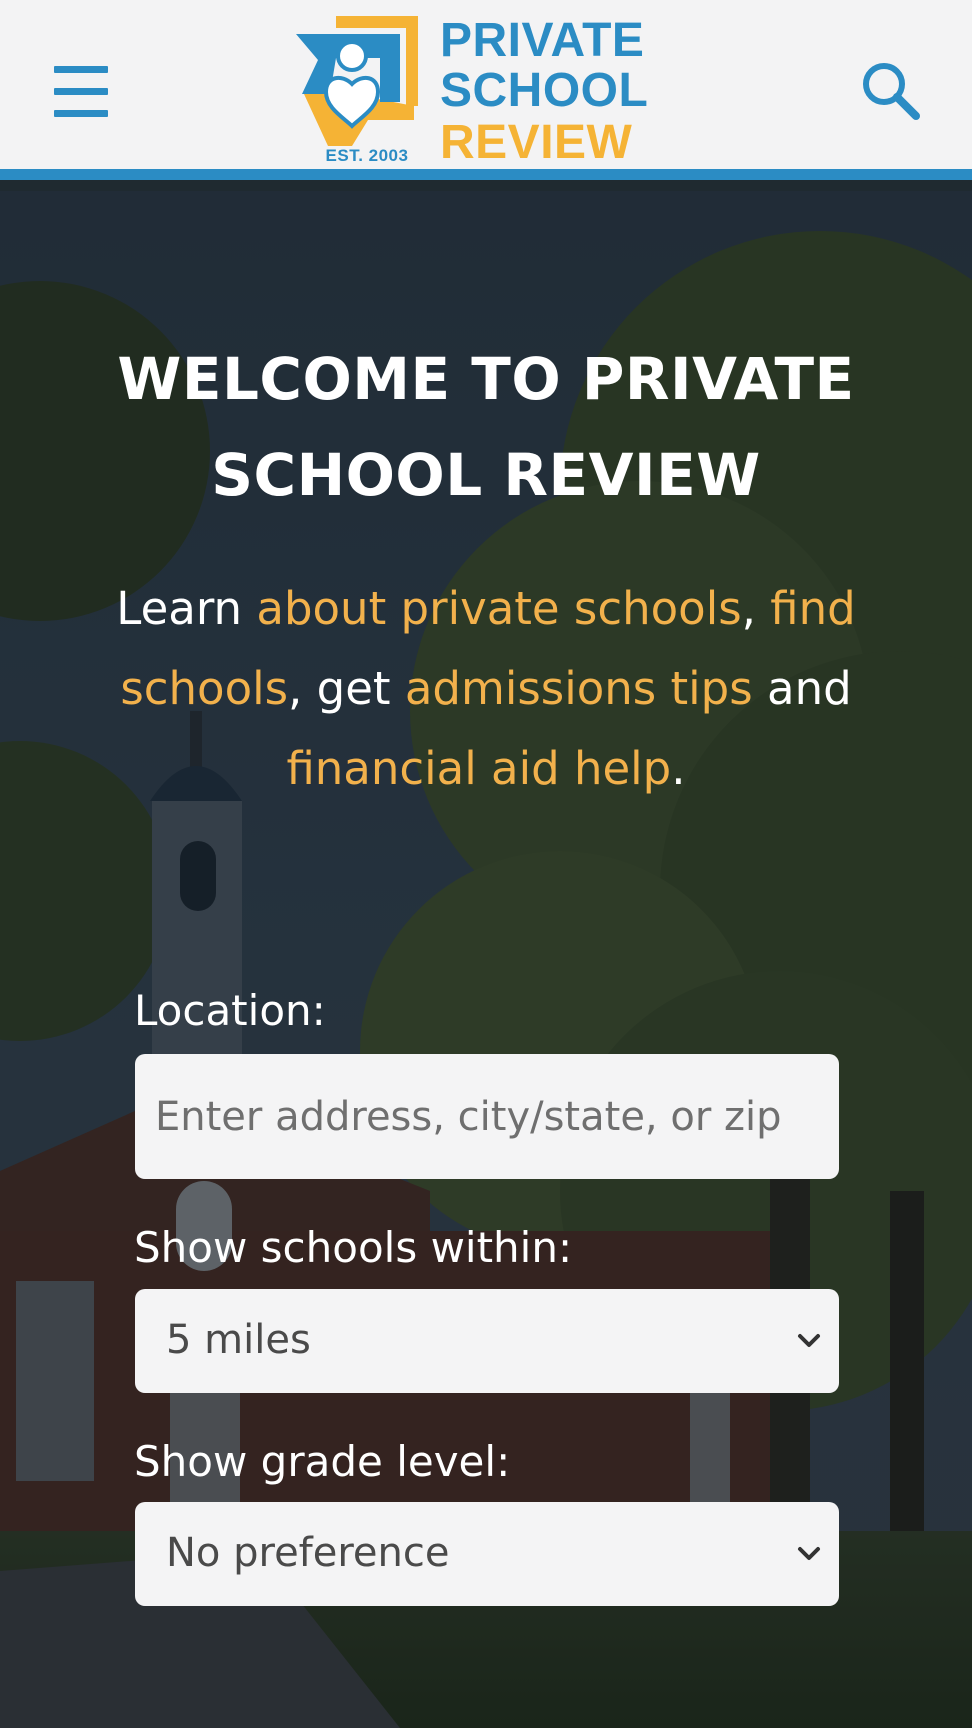 The image size is (972, 1728). What do you see at coordinates (542, 40) in the screenshot?
I see `logo-word-private: PRIVATE` at bounding box center [542, 40].